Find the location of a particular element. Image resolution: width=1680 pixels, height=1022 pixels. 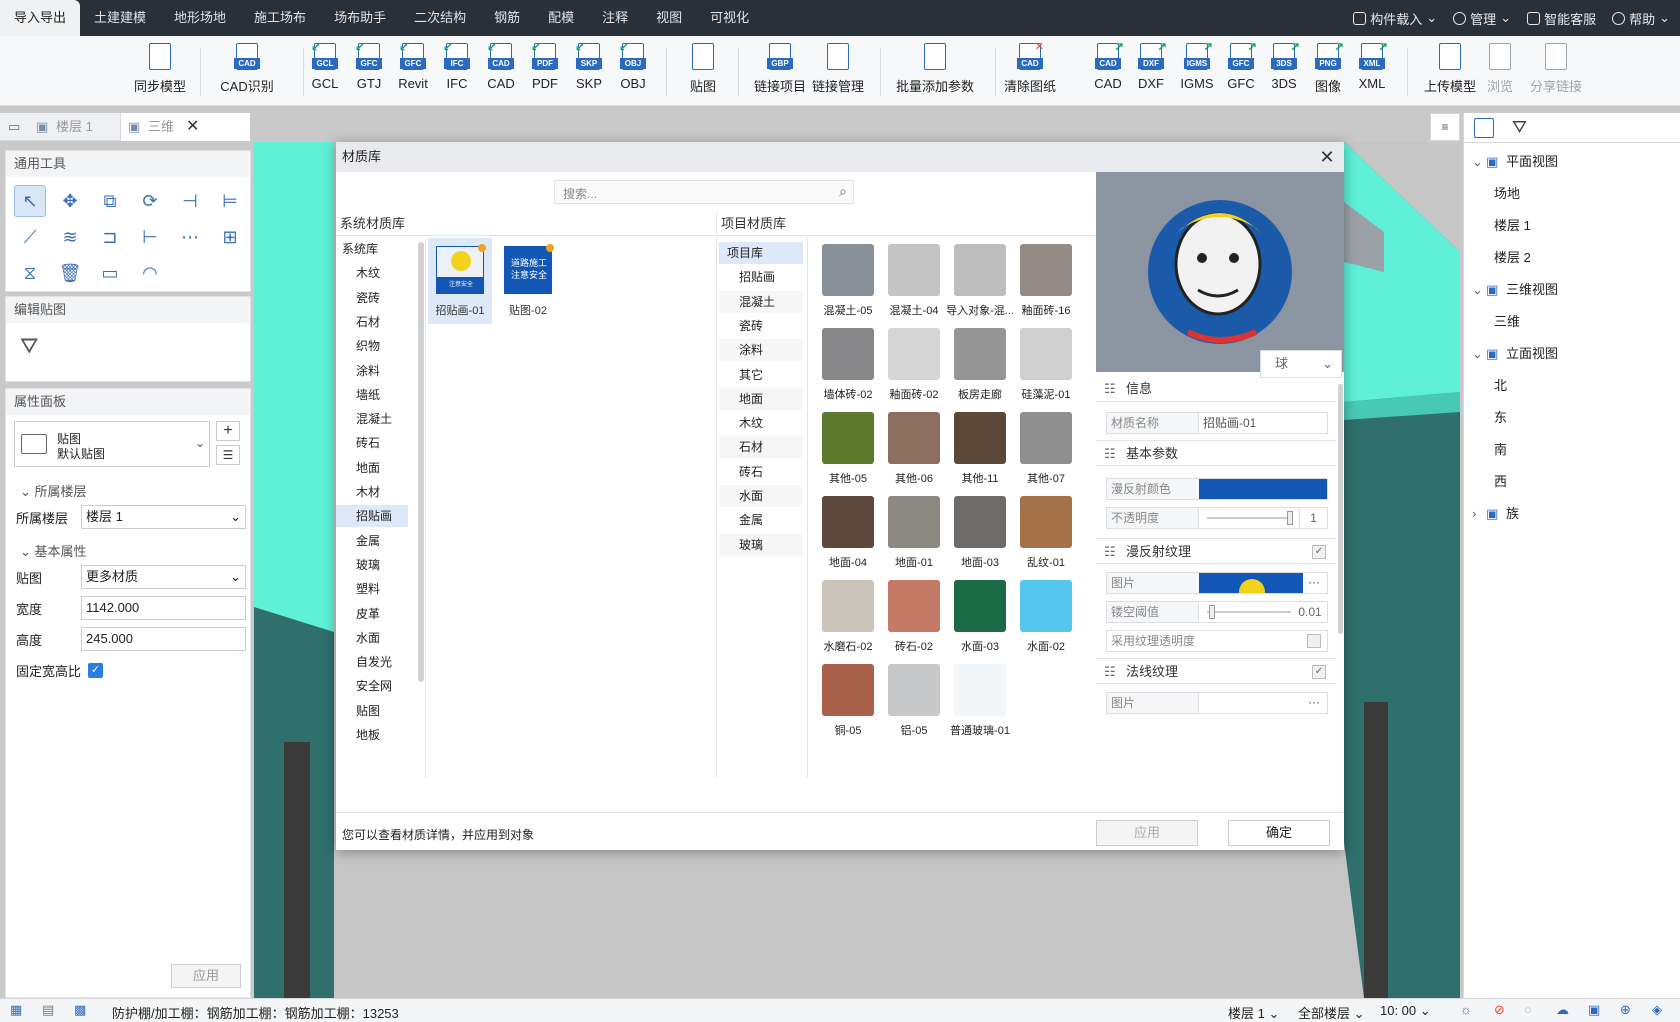

project-category-item: 水面 is located at coordinates (761, 496).